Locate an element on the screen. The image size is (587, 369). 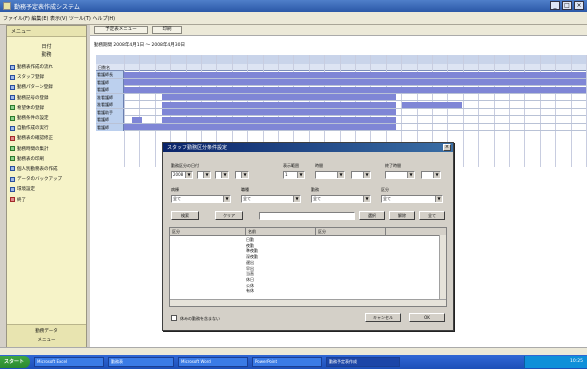
cancel-button: キャンセル is located at coordinates (383, 317).